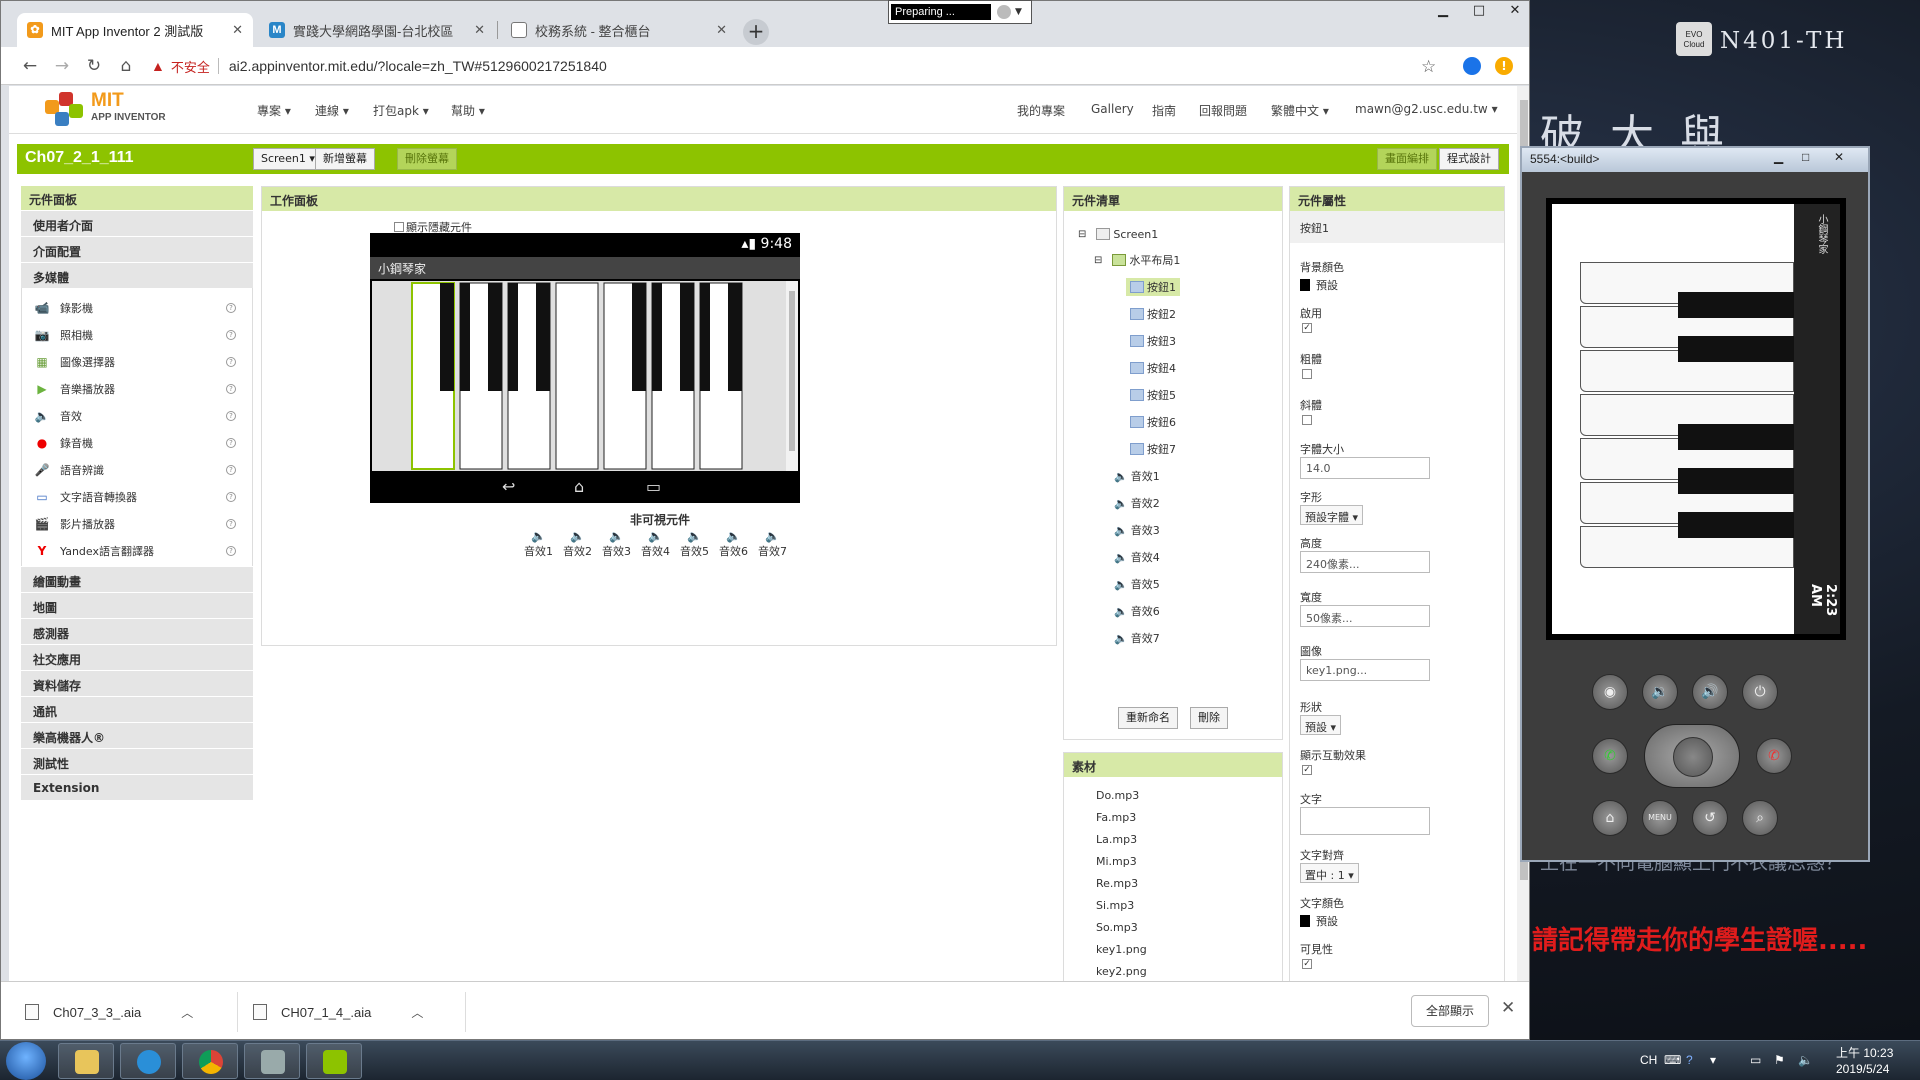  What do you see at coordinates (1189, 950) in the screenshot?
I see `media-file: key1.png` at bounding box center [1189, 950].